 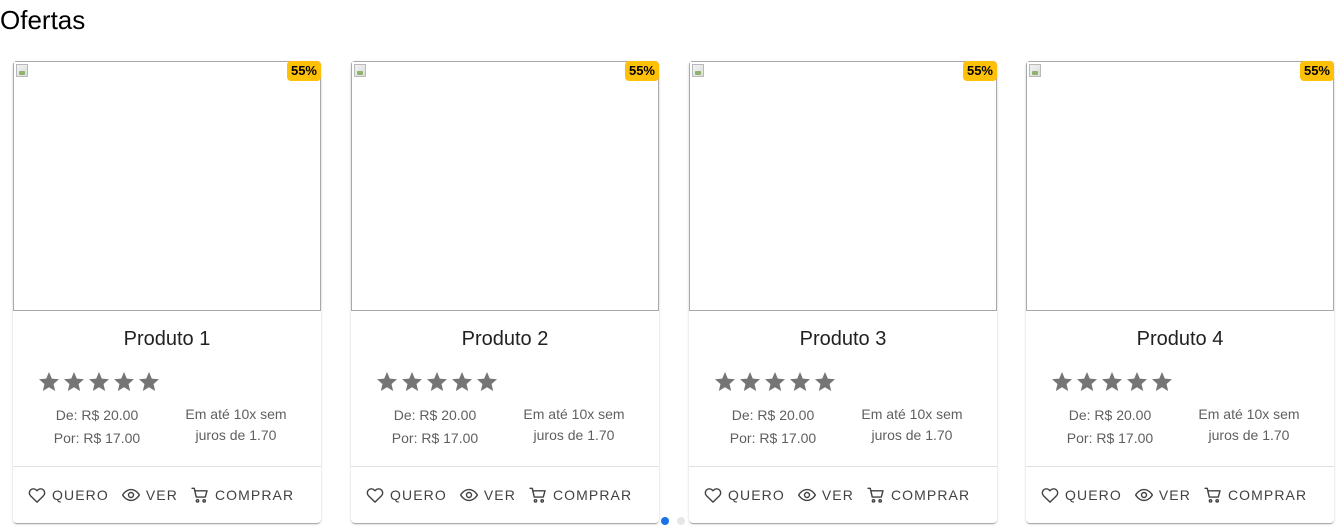 I want to click on carousel-pager, so click(x=673, y=521).